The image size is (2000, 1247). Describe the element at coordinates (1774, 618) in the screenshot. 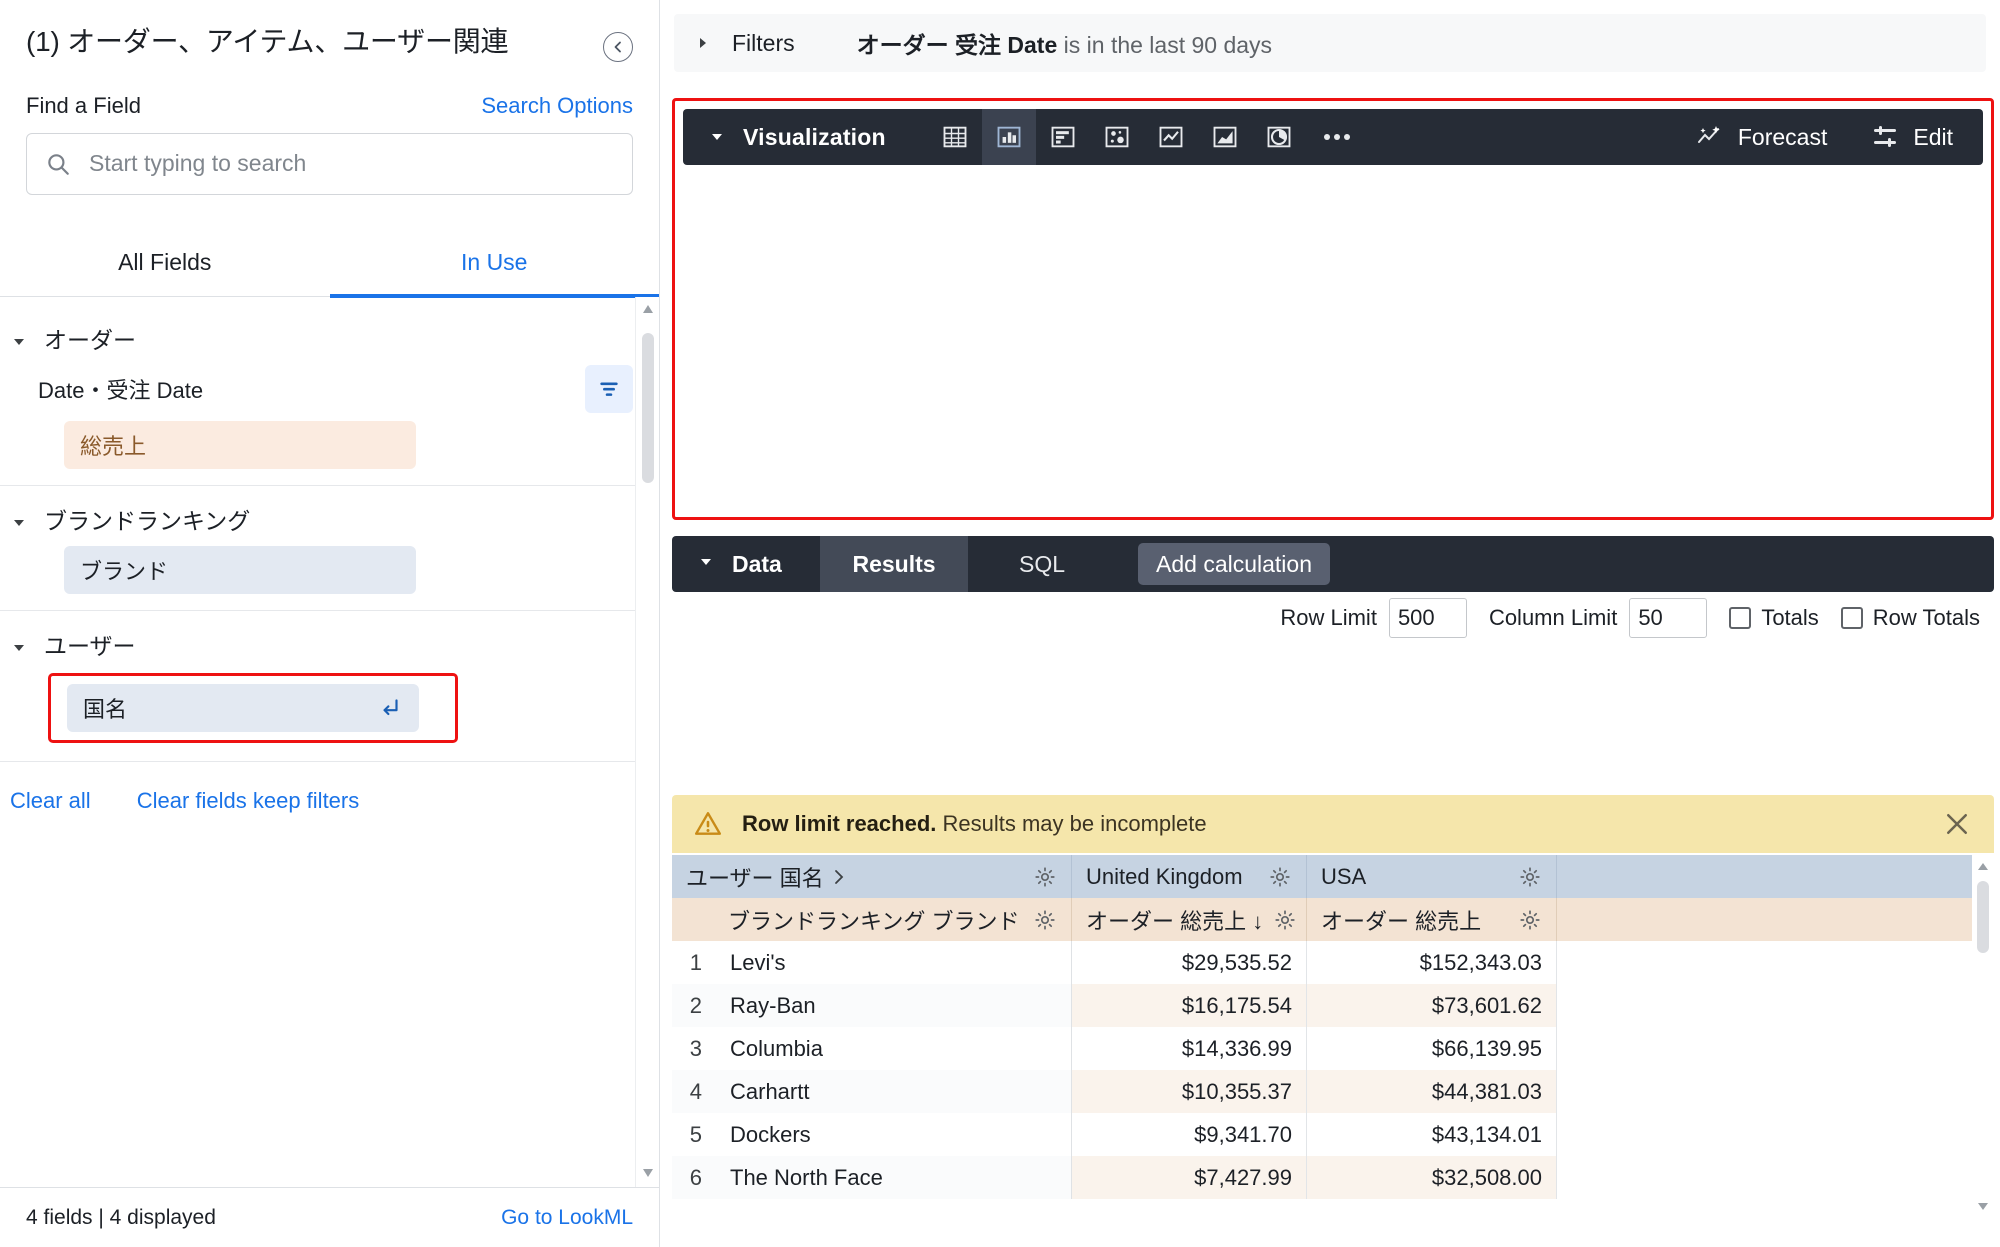

I see `totals-checkbox: Totals` at that location.